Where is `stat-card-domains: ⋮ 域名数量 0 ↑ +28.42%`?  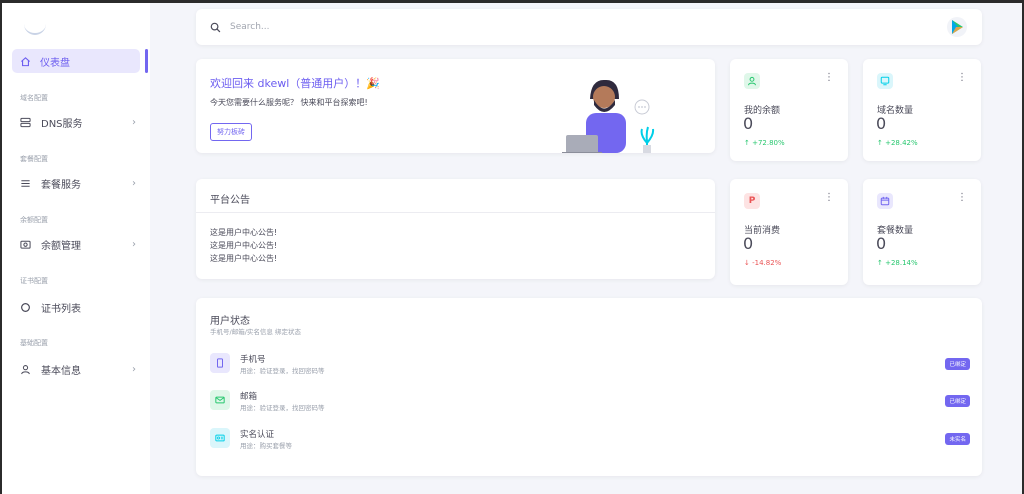
stat-card-domains: ⋮ 域名数量 0 ↑ +28.42% is located at coordinates (922, 110).